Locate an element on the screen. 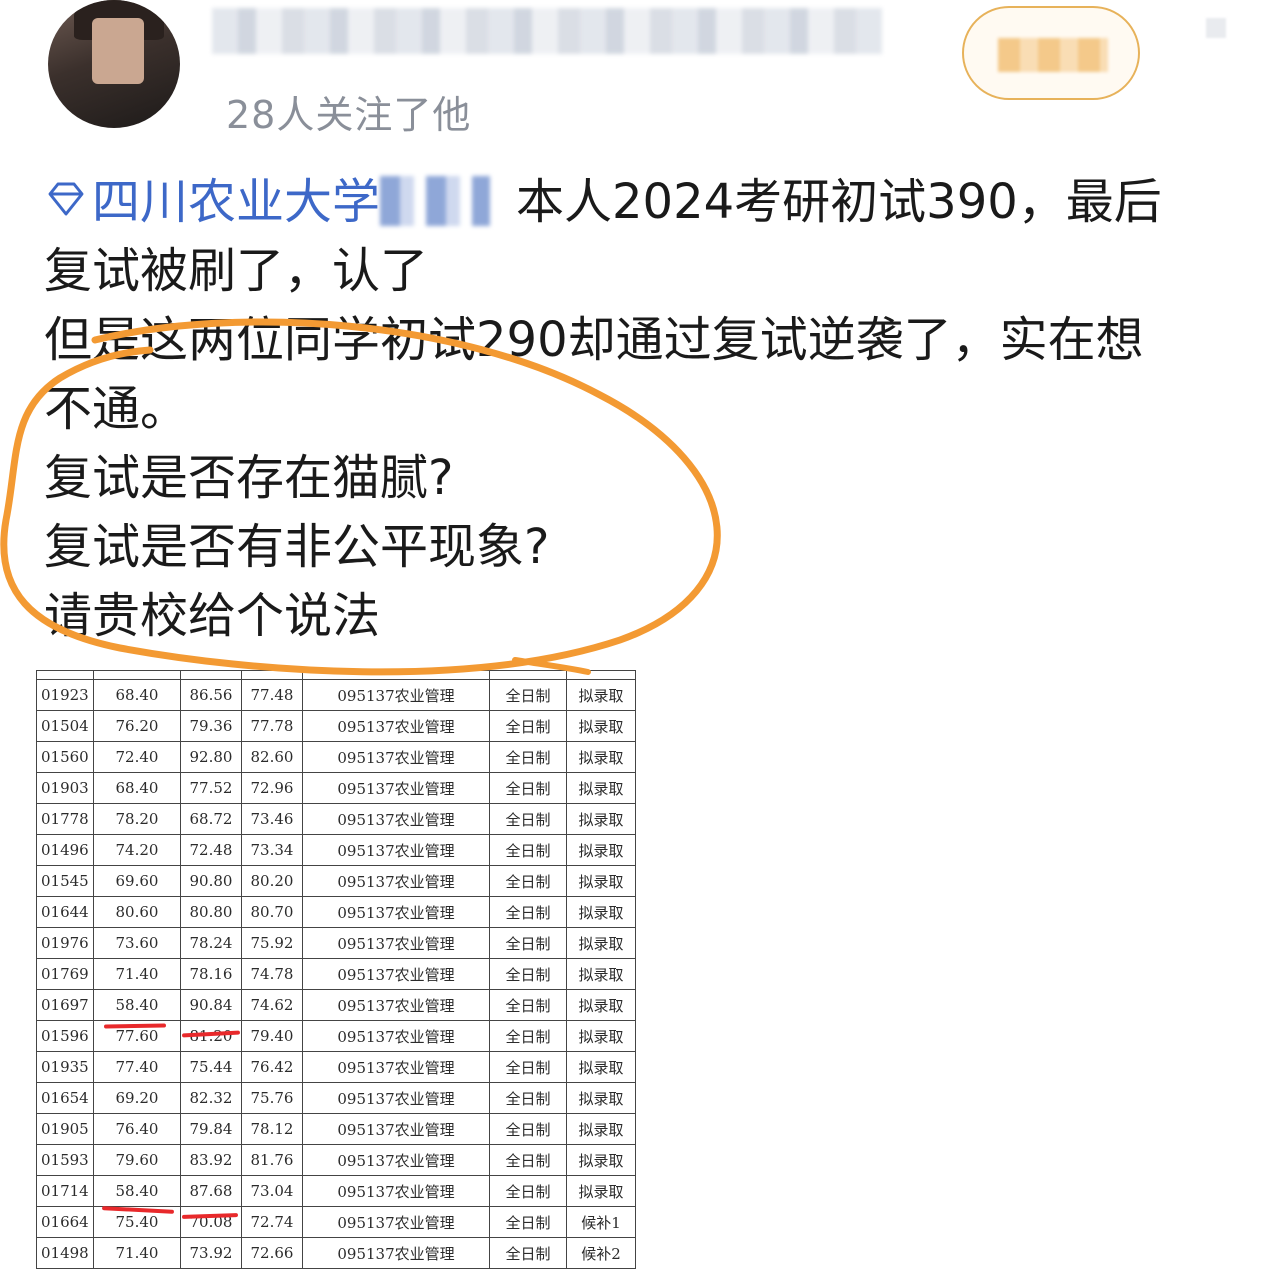 This screenshot has height=1288, width=1280. follow-button is located at coordinates (1051, 53).